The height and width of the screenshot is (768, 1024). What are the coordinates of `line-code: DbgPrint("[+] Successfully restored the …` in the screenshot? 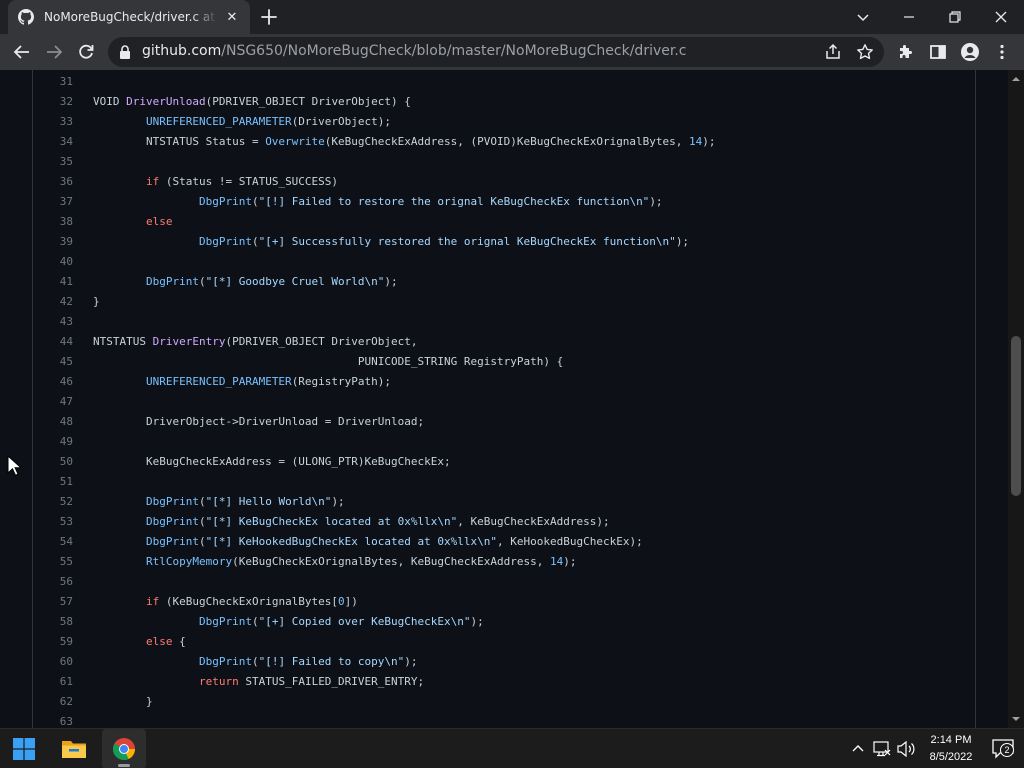 It's located at (444, 241).